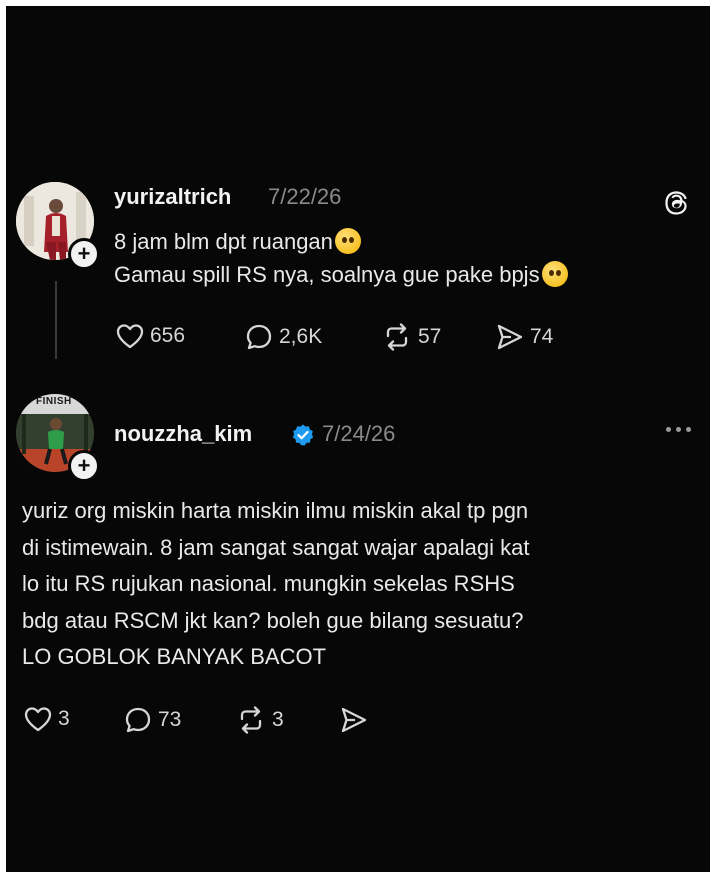  Describe the element at coordinates (56, 320) in the screenshot. I see `thread-connector-line` at that location.